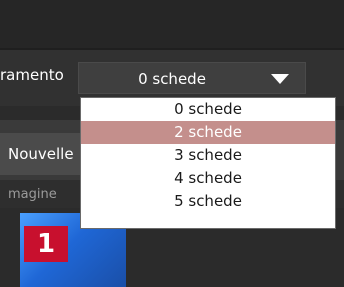 This screenshot has width=344, height=287. I want to click on triangle-down-icon, so click(280, 79).